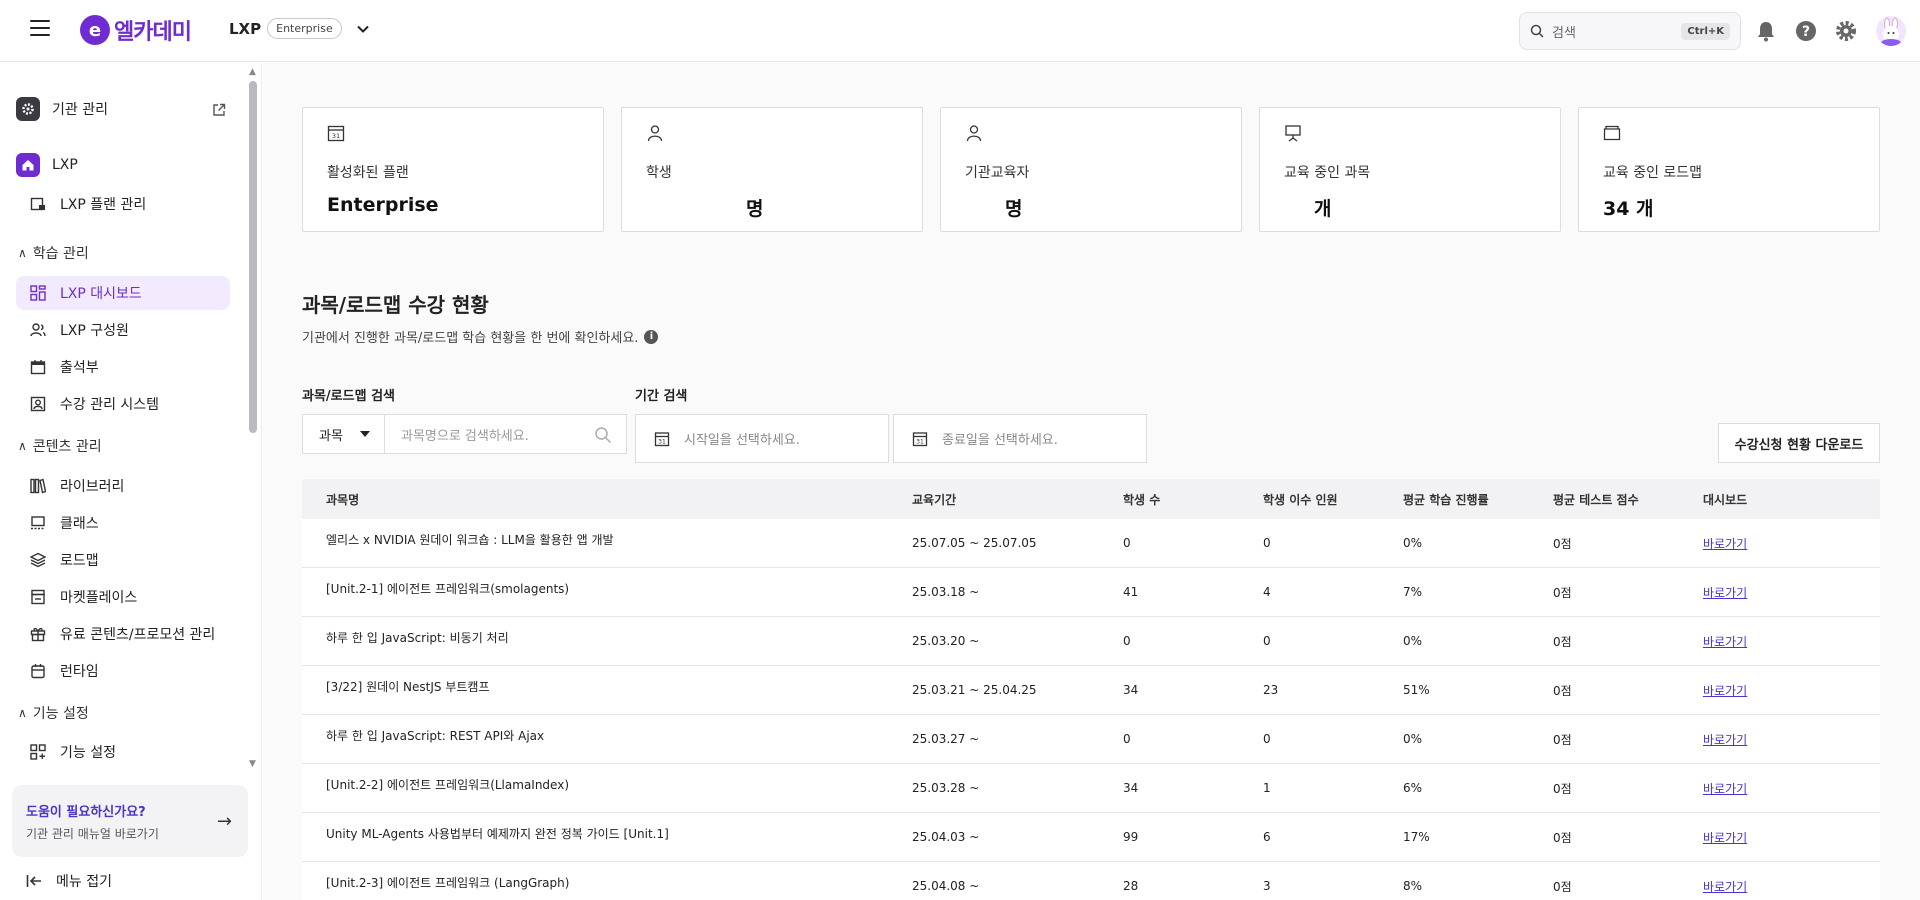 This screenshot has width=1920, height=900. What do you see at coordinates (252, 72) in the screenshot?
I see `scroll-up-arrow: ▲` at bounding box center [252, 72].